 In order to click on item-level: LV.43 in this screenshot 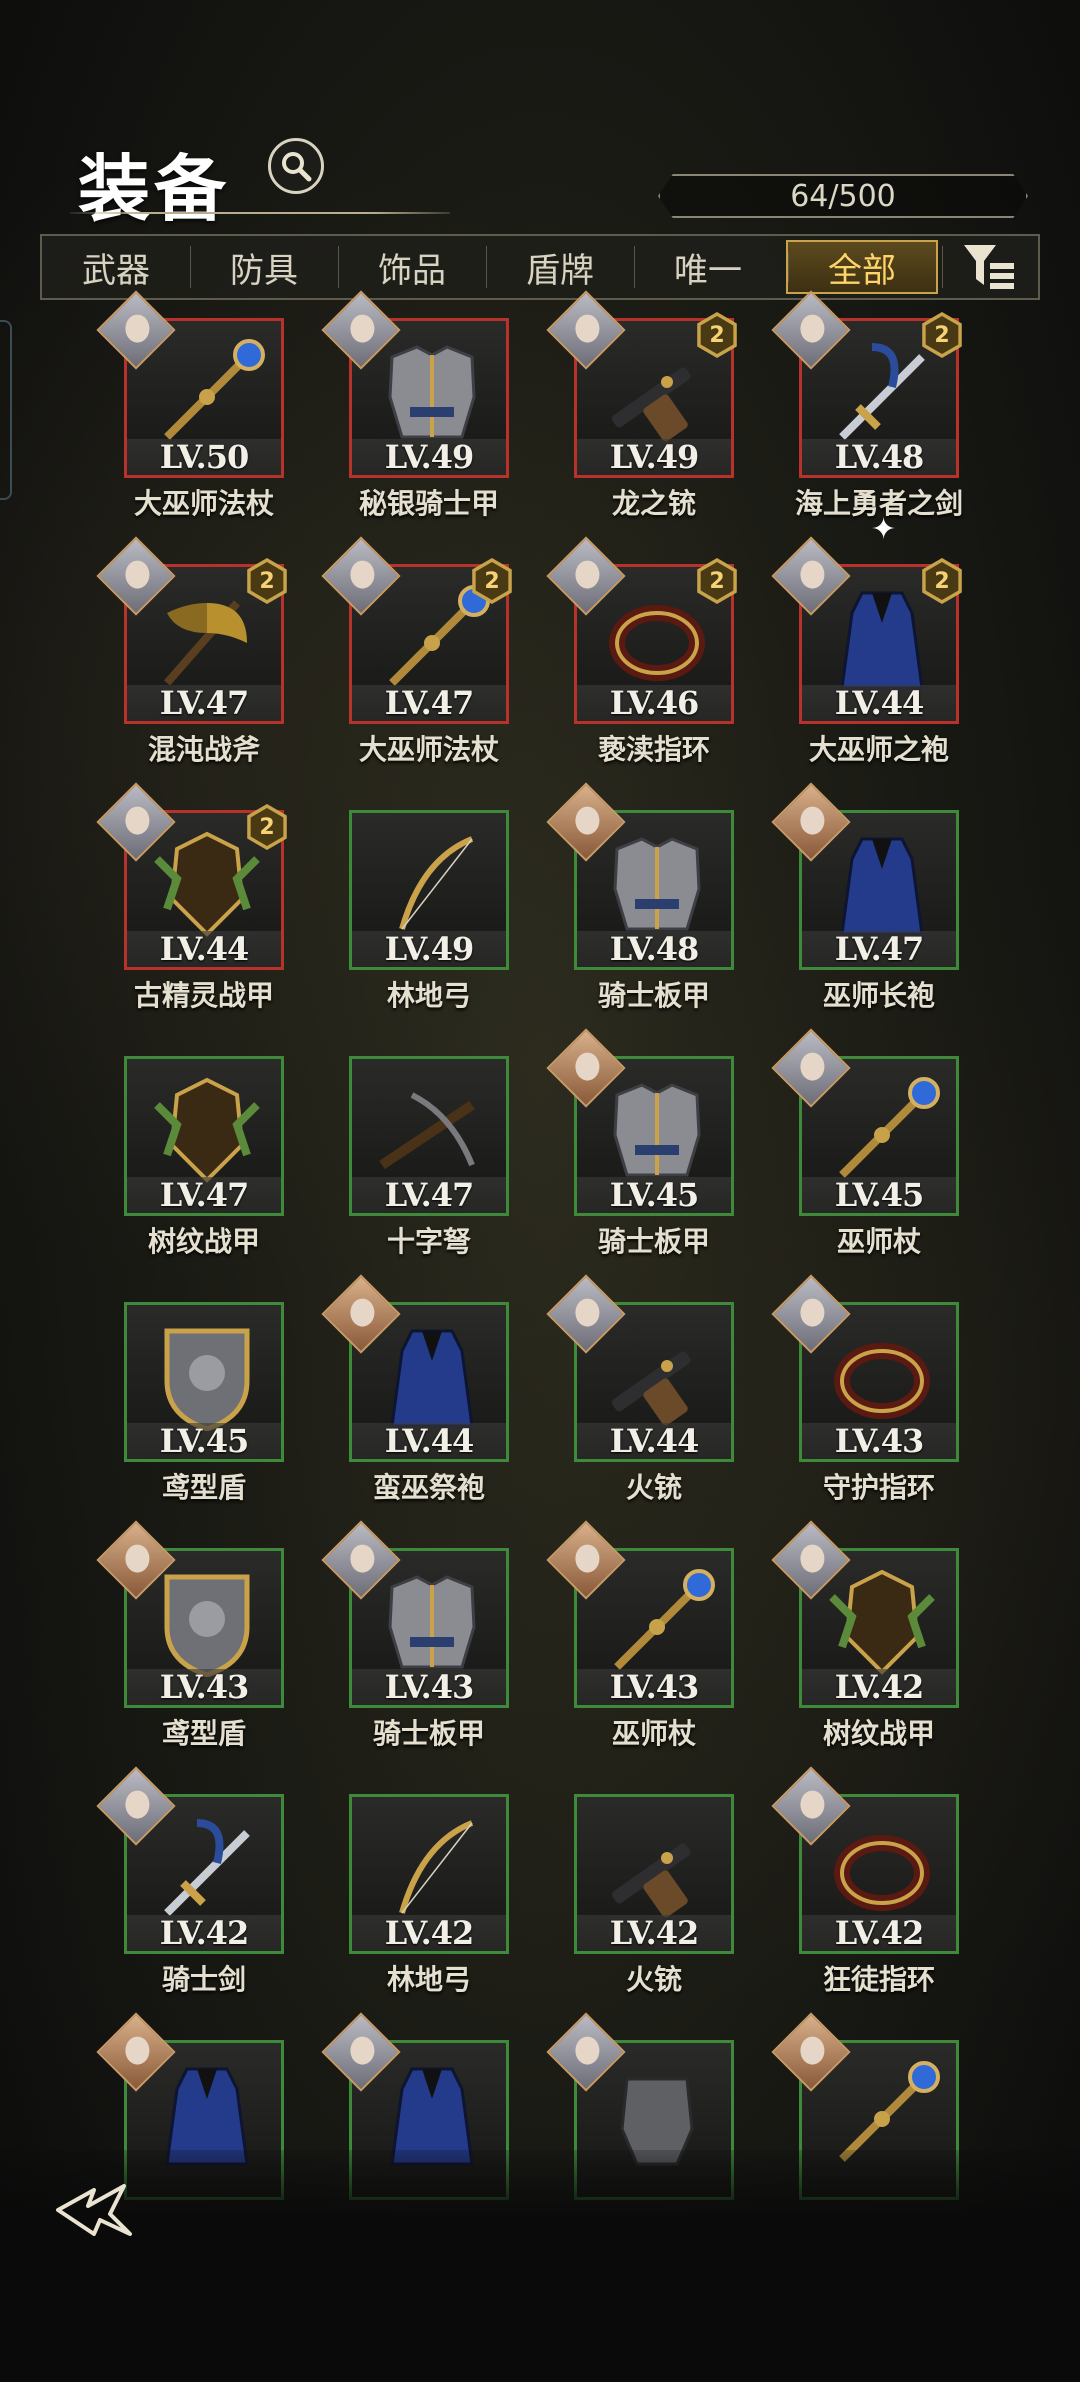, I will do `click(429, 1687)`.